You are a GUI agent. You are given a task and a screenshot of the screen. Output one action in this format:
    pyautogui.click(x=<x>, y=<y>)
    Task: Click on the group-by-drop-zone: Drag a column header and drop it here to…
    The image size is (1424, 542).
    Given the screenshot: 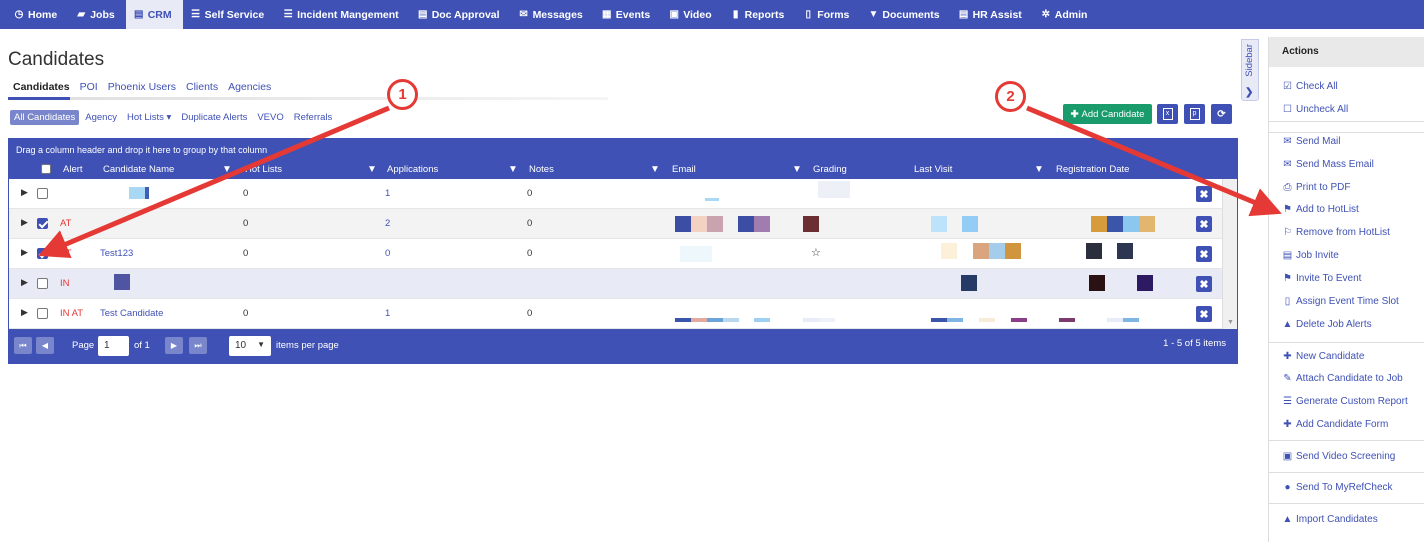 What is the action you would take?
    pyautogui.click(x=623, y=150)
    